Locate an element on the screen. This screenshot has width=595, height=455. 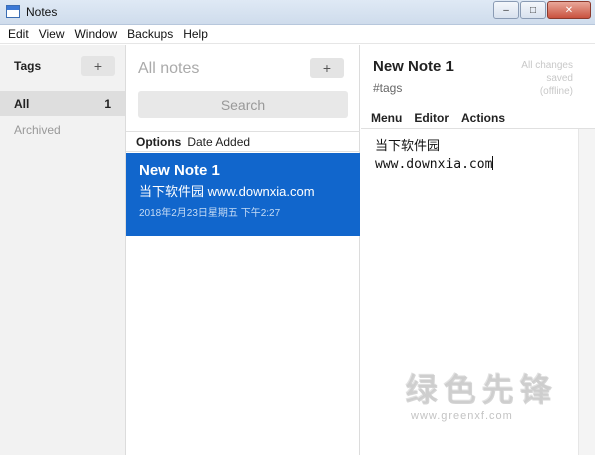
editor-line: 当下软件园 is located at coordinates (408, 146).